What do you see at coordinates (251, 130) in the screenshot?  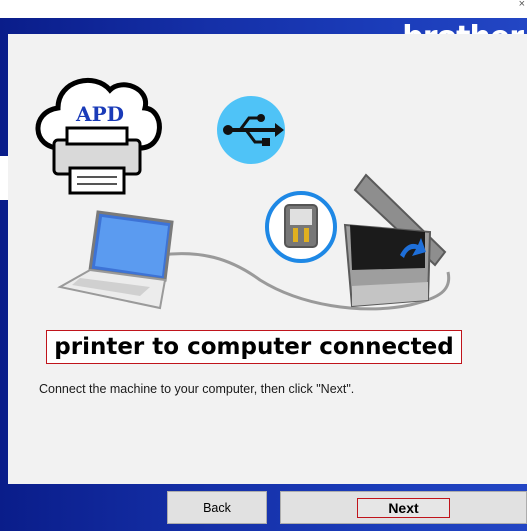 I see `usb-icon` at bounding box center [251, 130].